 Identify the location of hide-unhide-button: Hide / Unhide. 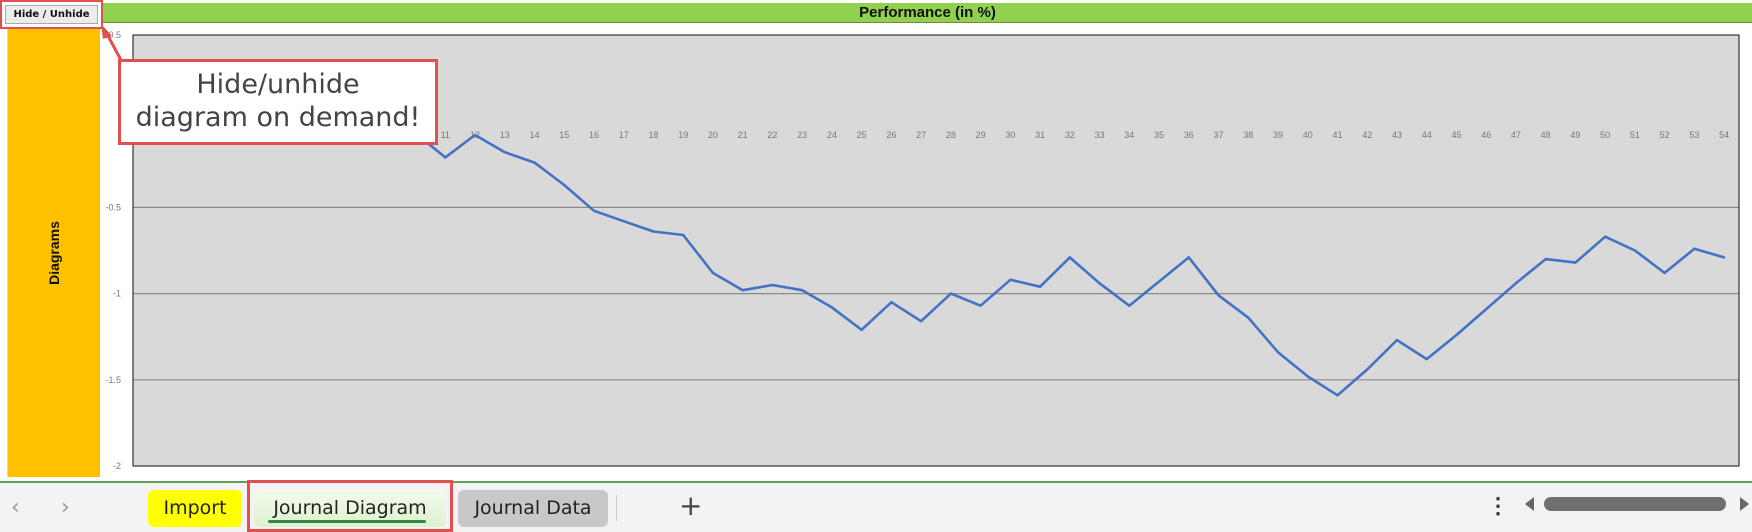
(51, 14).